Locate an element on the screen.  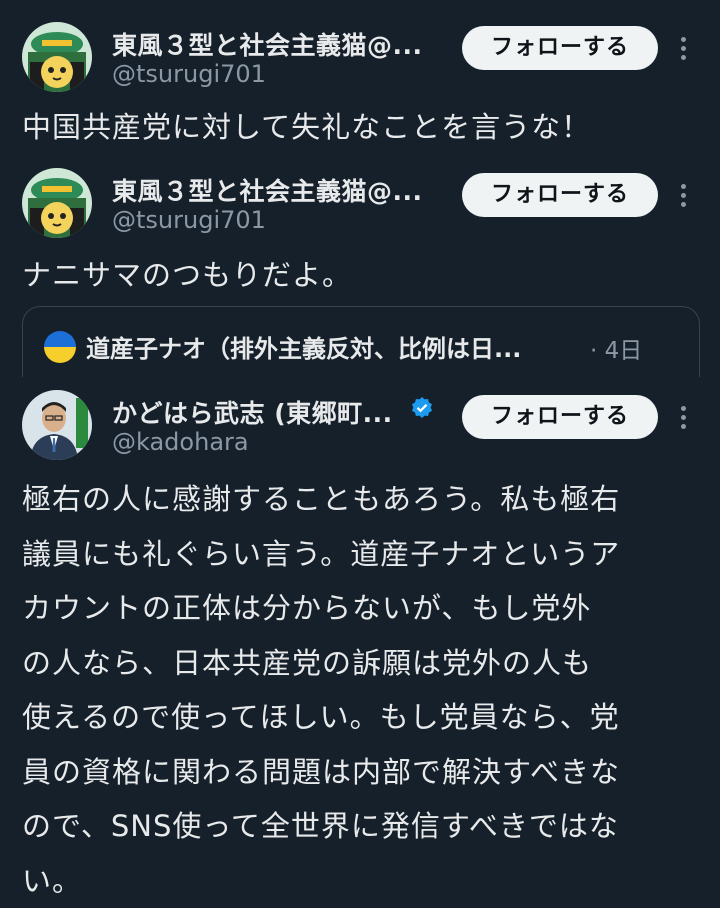
tweet-line: カウントの正体は分からないが、もし党外 is located at coordinates (321, 608).